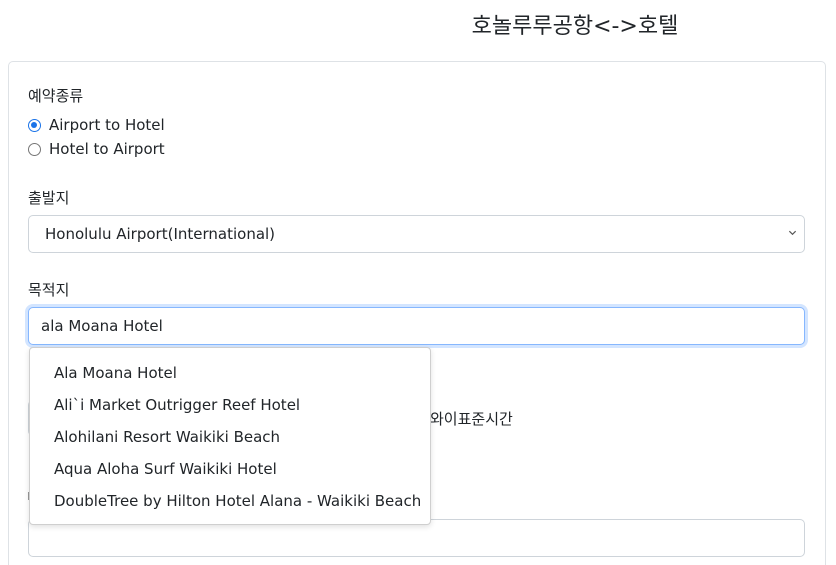  Describe the element at coordinates (56, 96) in the screenshot. I see `reservation-type-label: 예약종류` at that location.